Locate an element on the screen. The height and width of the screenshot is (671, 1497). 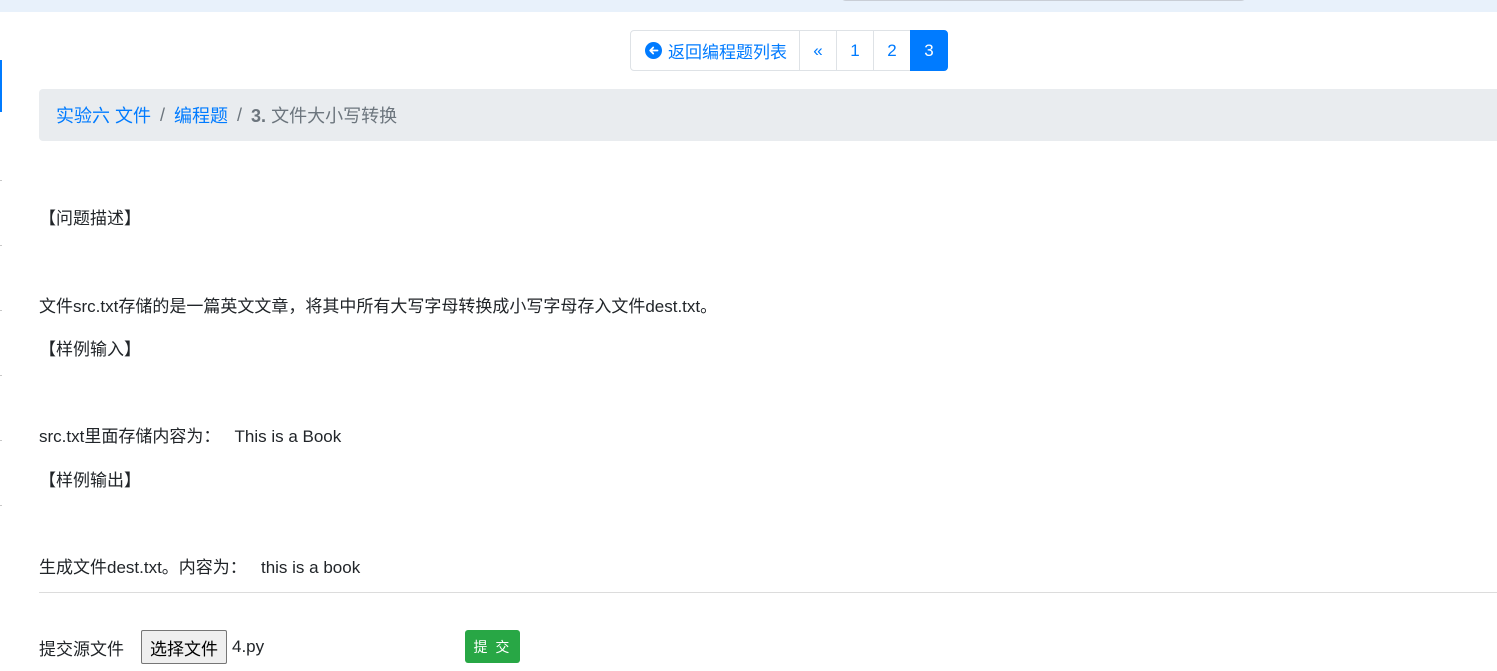
submit-button: 提 交 is located at coordinates (492, 646).